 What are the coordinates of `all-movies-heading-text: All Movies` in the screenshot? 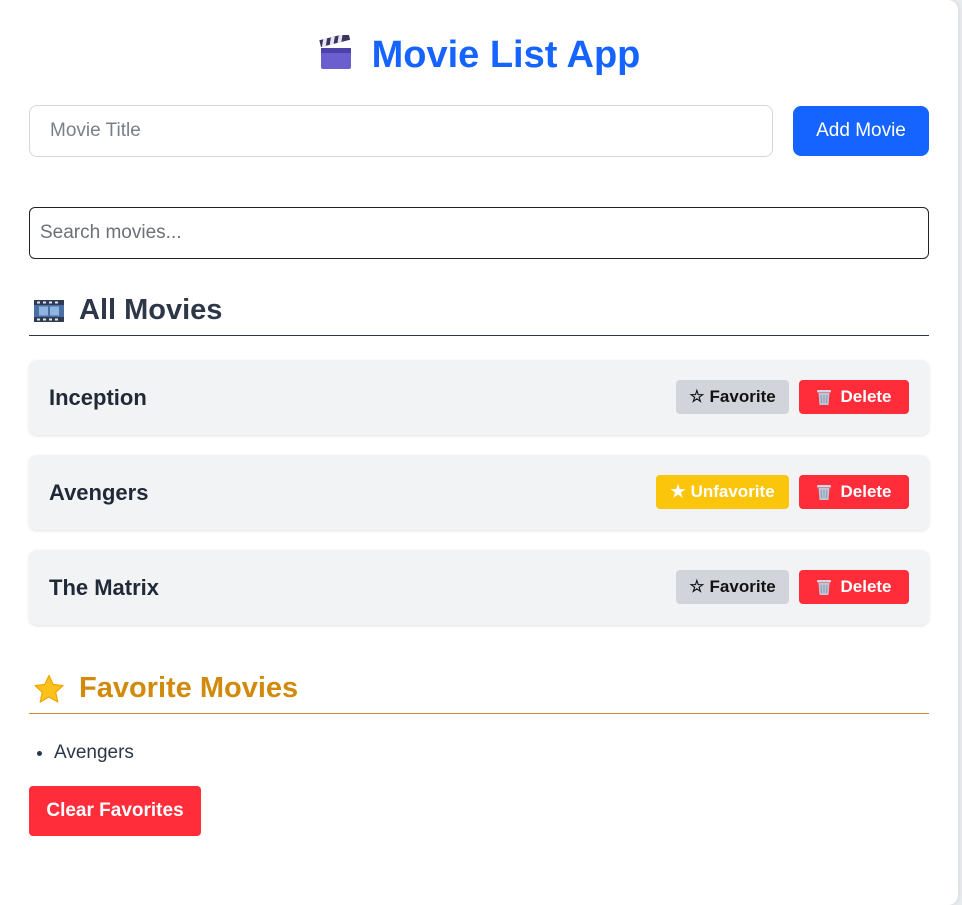 It's located at (151, 310).